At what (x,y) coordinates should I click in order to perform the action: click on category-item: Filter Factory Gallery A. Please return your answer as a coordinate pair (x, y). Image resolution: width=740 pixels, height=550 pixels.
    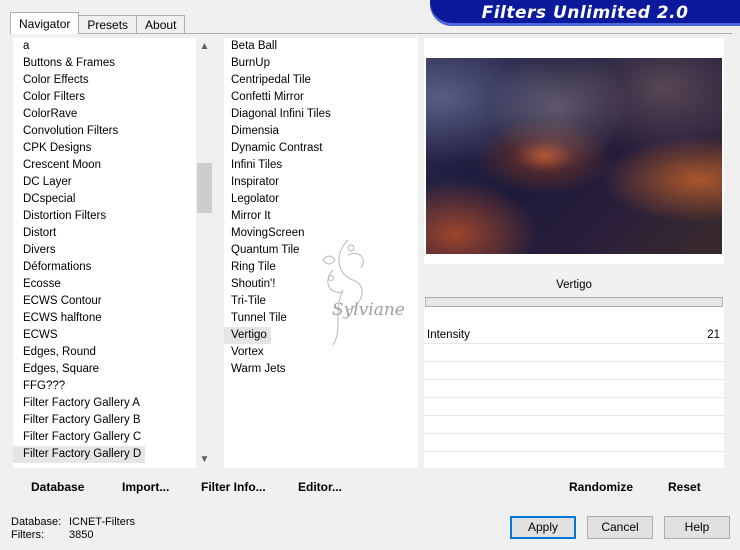
    Looking at the image, I should click on (113, 403).